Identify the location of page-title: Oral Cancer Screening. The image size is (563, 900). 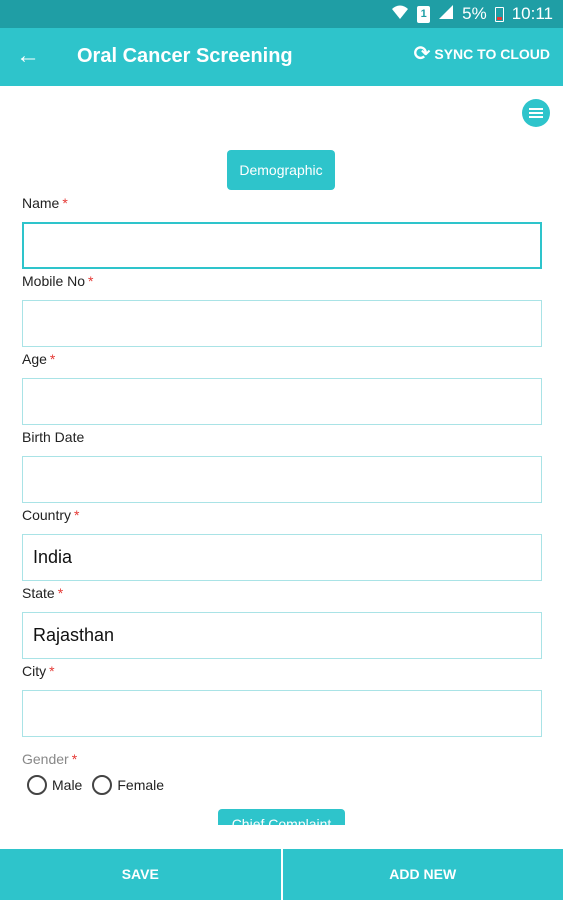
(185, 56).